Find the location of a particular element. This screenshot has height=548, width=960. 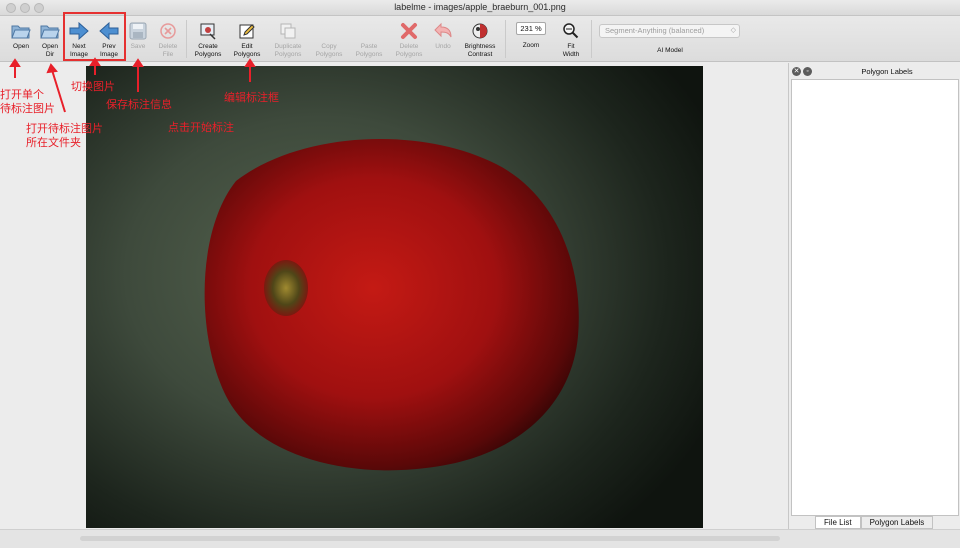

title-bar: labelme - images/apple_braeburn_001.png is located at coordinates (480, 8).